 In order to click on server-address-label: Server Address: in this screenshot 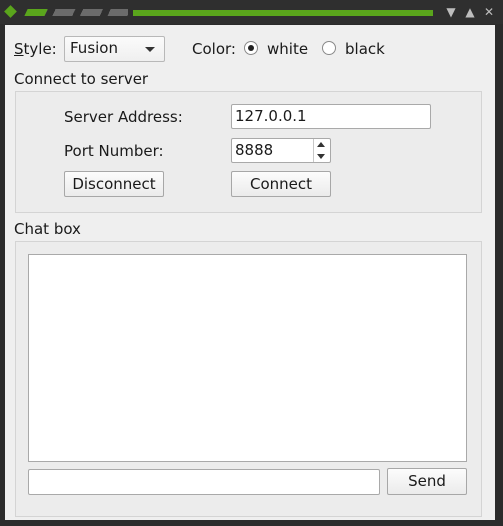, I will do `click(123, 117)`.